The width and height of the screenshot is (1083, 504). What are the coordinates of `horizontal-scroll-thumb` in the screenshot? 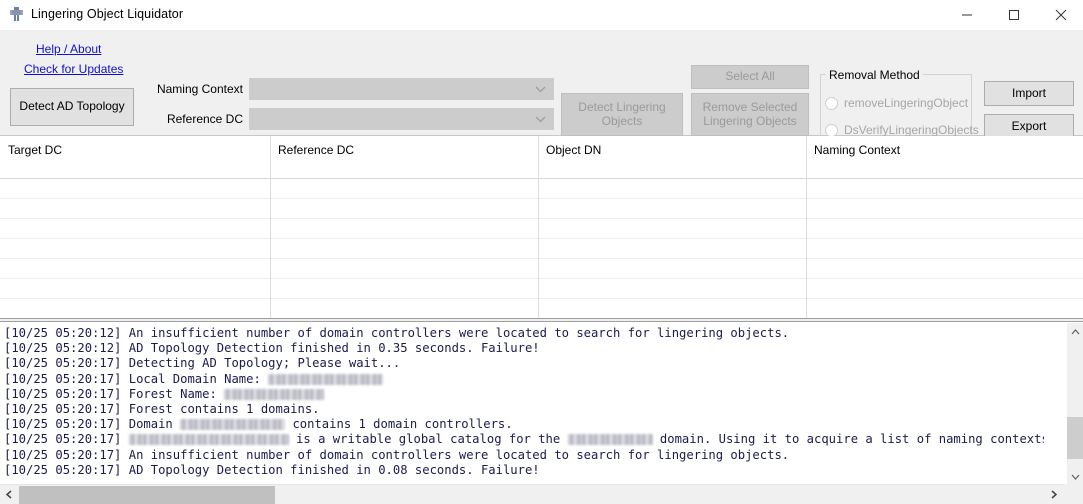 It's located at (147, 495).